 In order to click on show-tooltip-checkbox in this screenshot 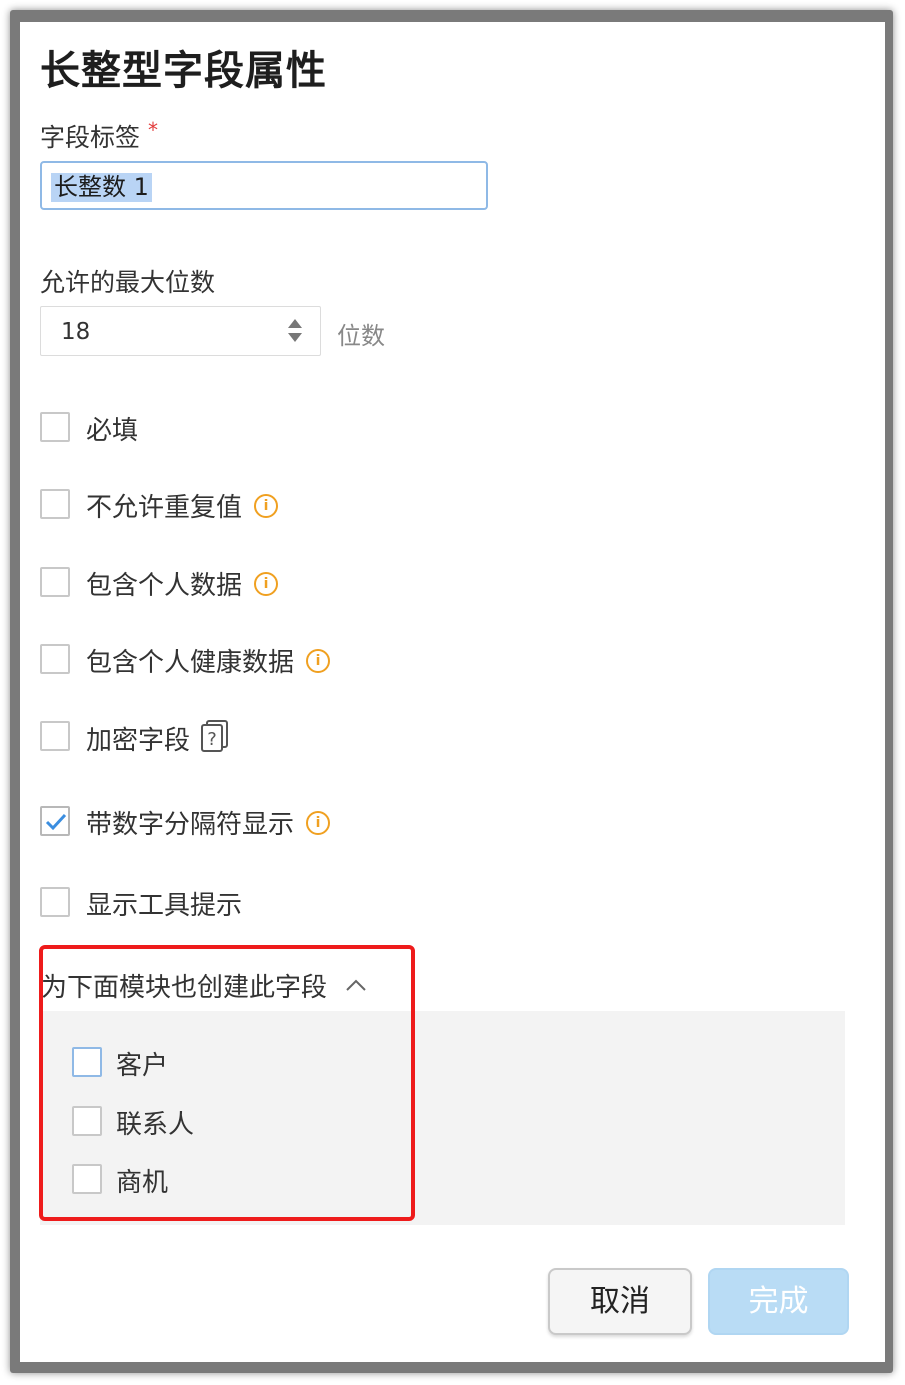, I will do `click(55, 902)`.